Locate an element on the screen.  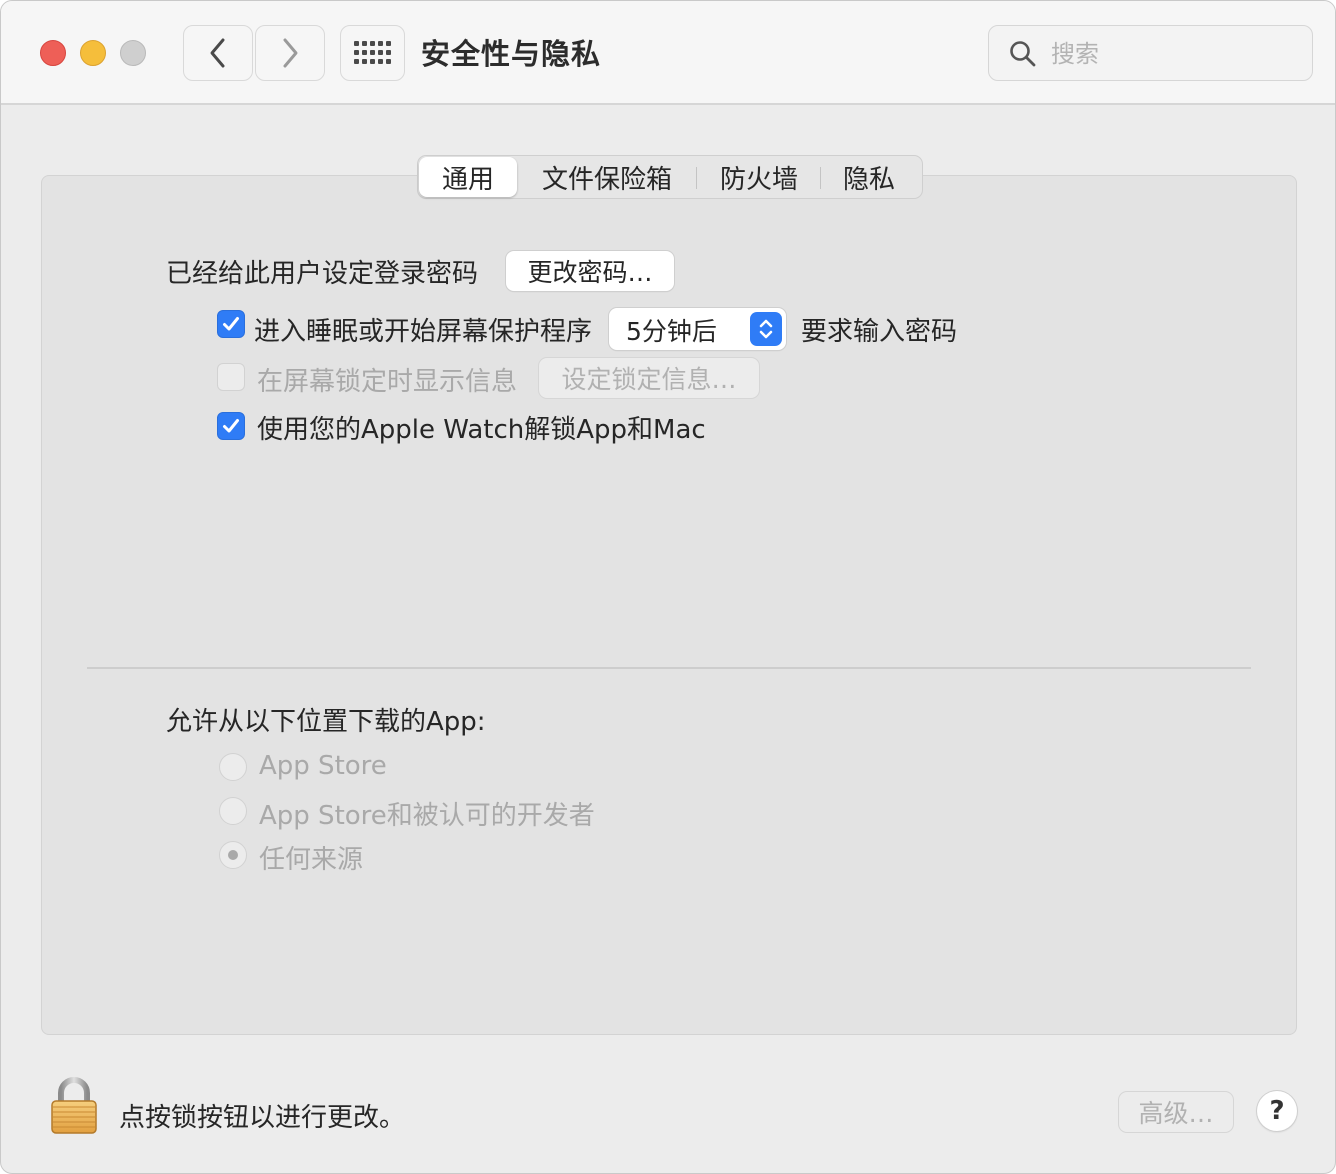
radio-app-store is located at coordinates (233, 767).